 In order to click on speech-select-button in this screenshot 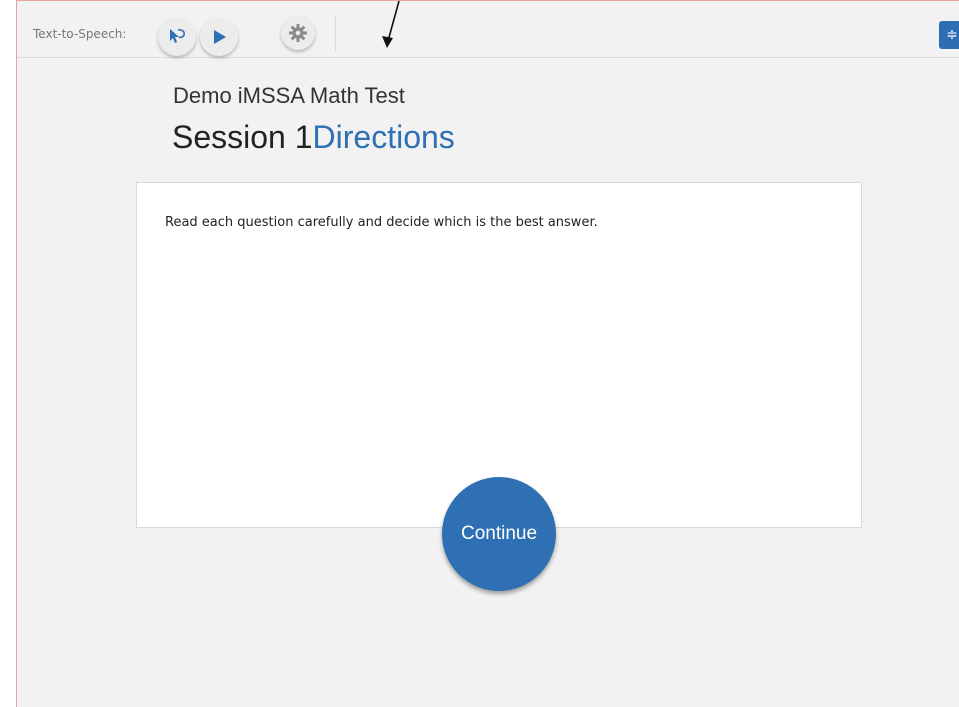, I will do `click(177, 37)`.